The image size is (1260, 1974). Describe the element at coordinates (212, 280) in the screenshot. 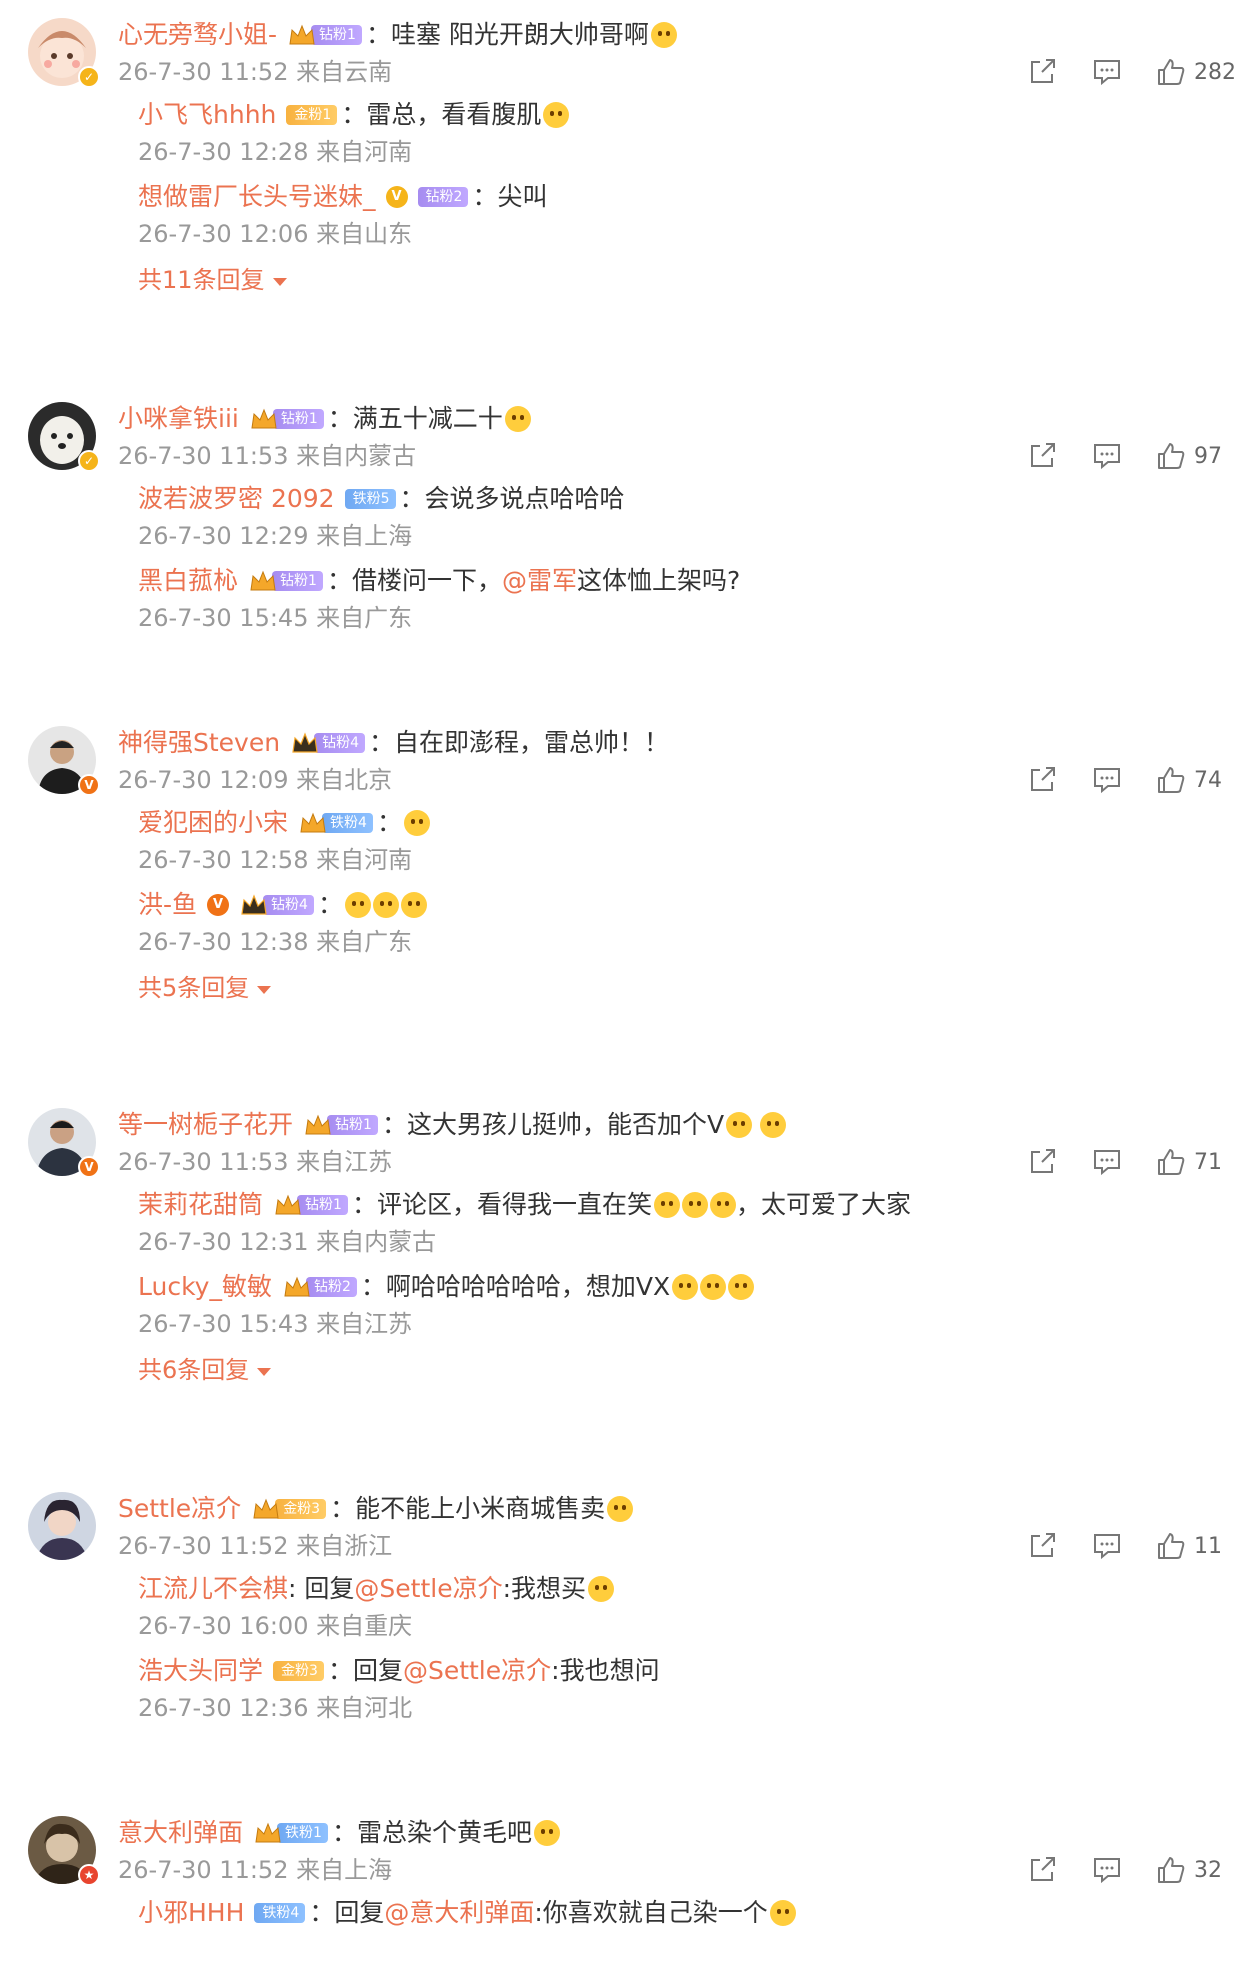

I see `view-more-replies-link: 共11条回复` at that location.